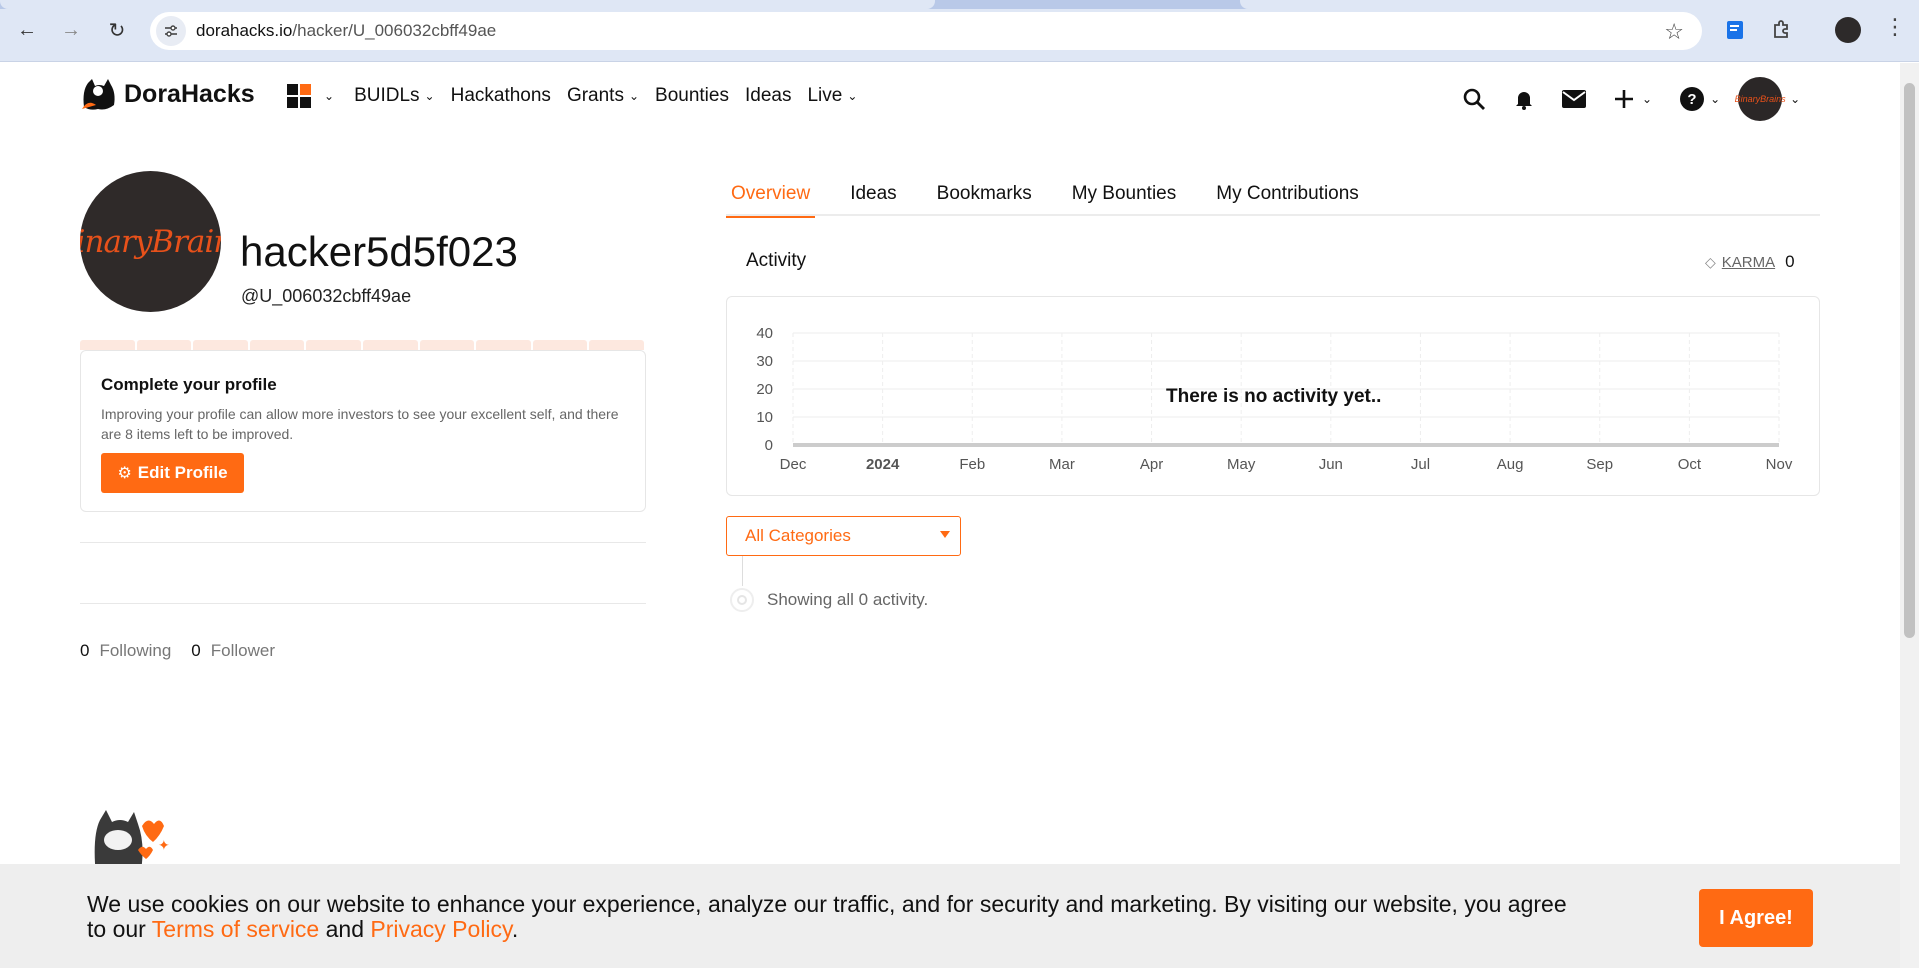 This screenshot has height=968, width=1919. What do you see at coordinates (99, 94) in the screenshot?
I see `logo-mark-icon` at bounding box center [99, 94].